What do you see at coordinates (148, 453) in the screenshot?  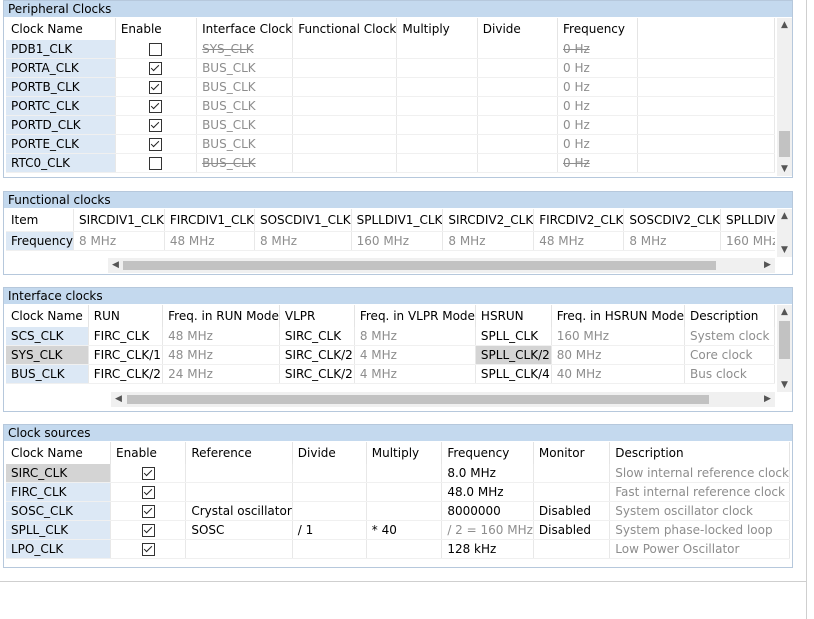 I see `header-enable: Enable` at bounding box center [148, 453].